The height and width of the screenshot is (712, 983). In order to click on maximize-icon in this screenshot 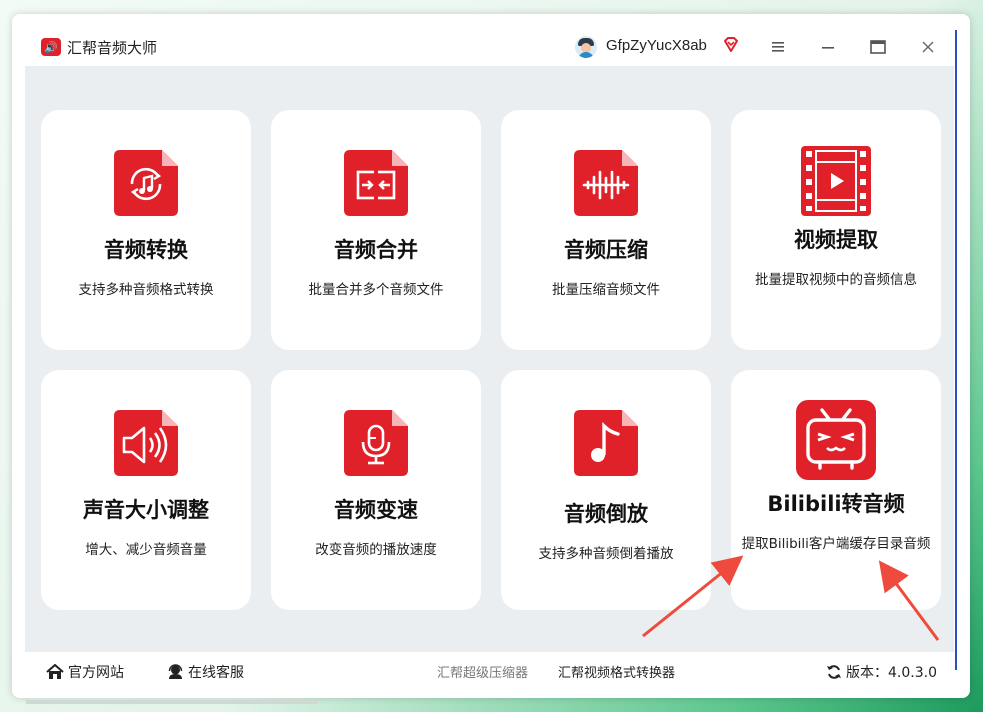, I will do `click(878, 47)`.